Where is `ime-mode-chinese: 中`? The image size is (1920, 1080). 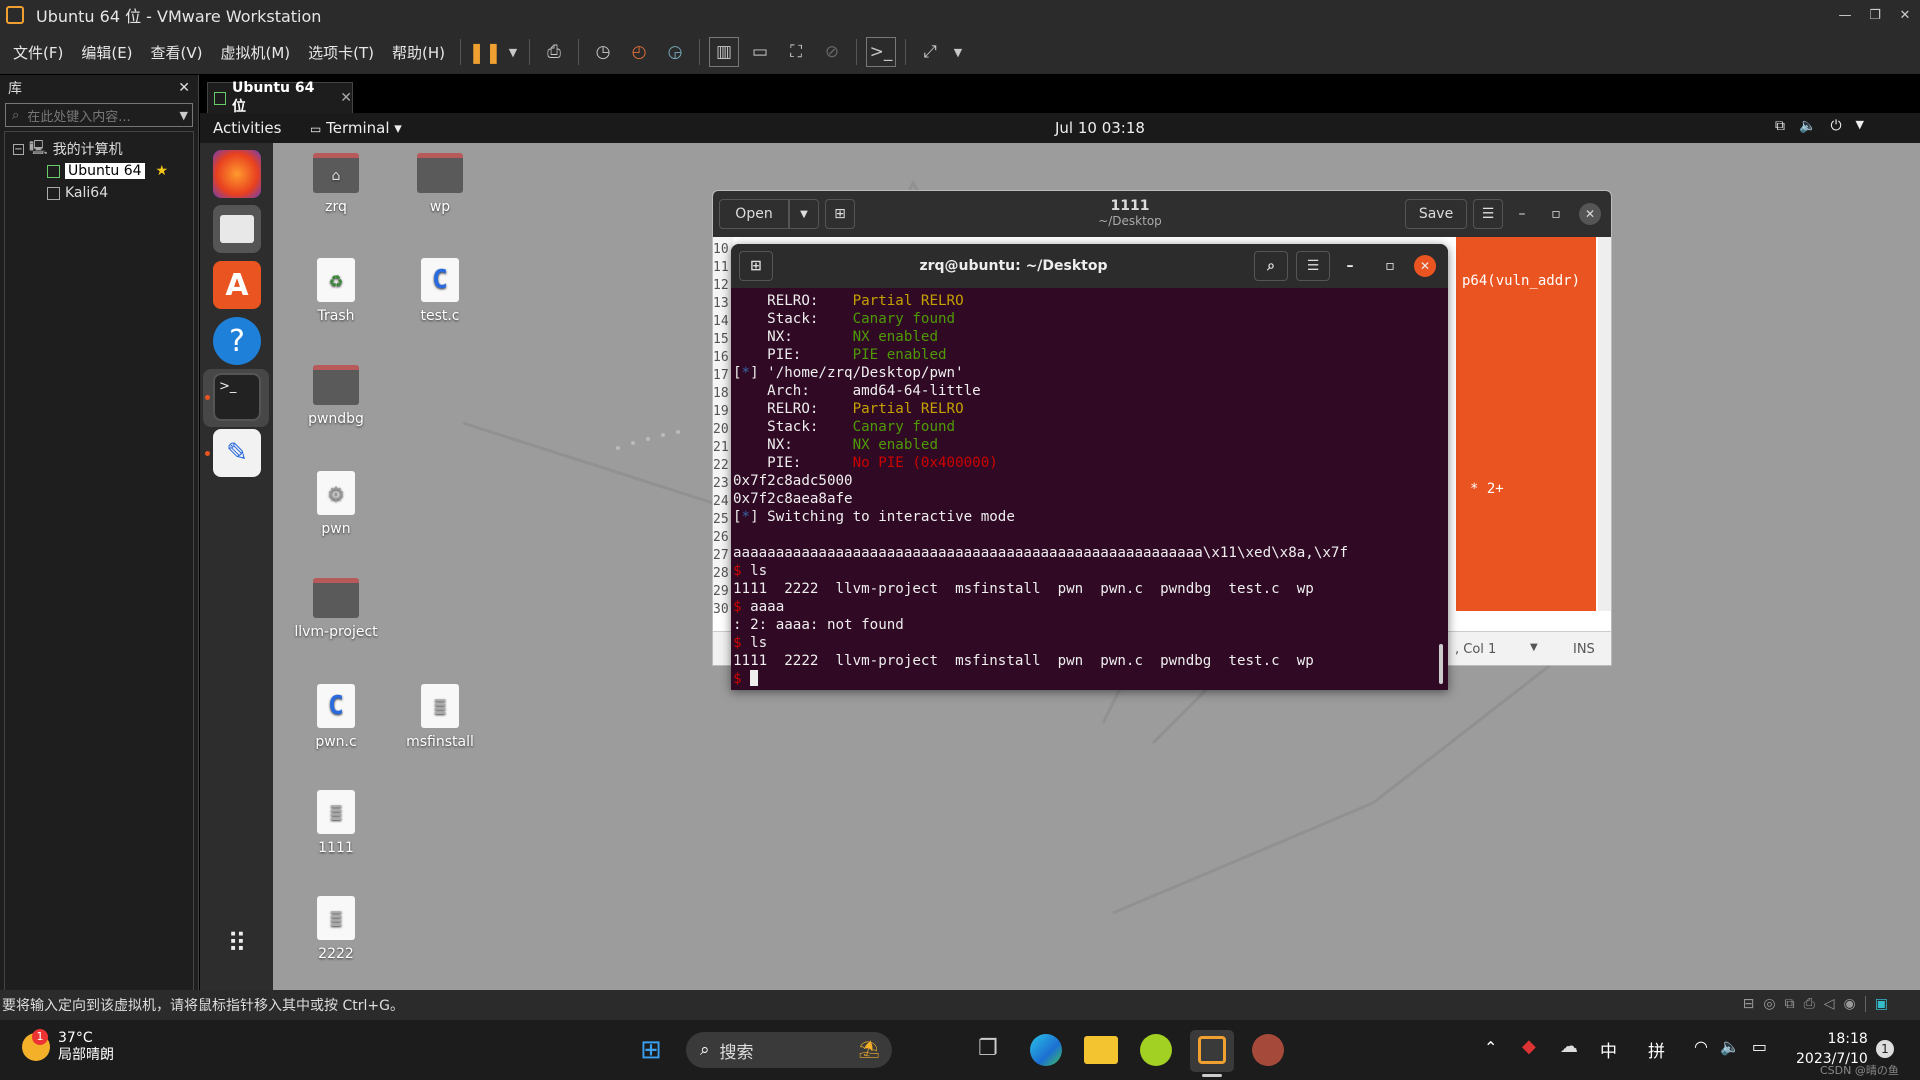
ime-mode-chinese: 中 is located at coordinates (1608, 1049).